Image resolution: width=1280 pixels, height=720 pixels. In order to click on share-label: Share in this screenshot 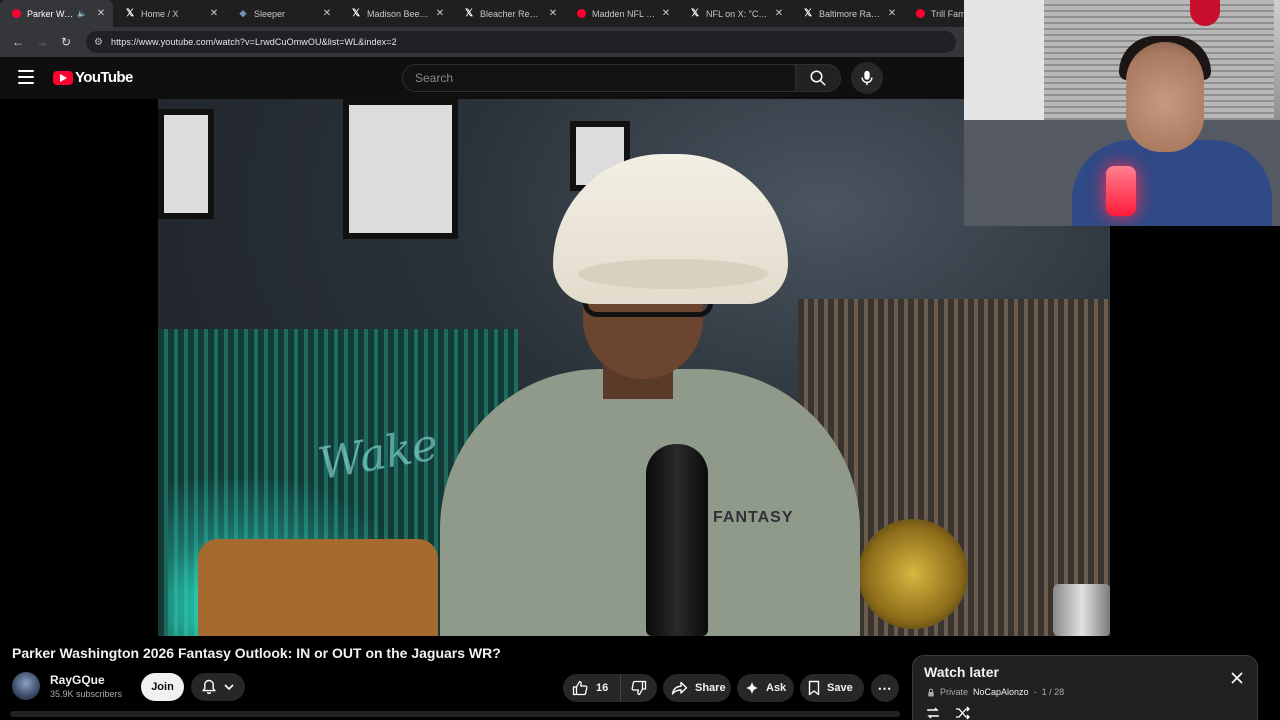, I will do `click(710, 688)`.